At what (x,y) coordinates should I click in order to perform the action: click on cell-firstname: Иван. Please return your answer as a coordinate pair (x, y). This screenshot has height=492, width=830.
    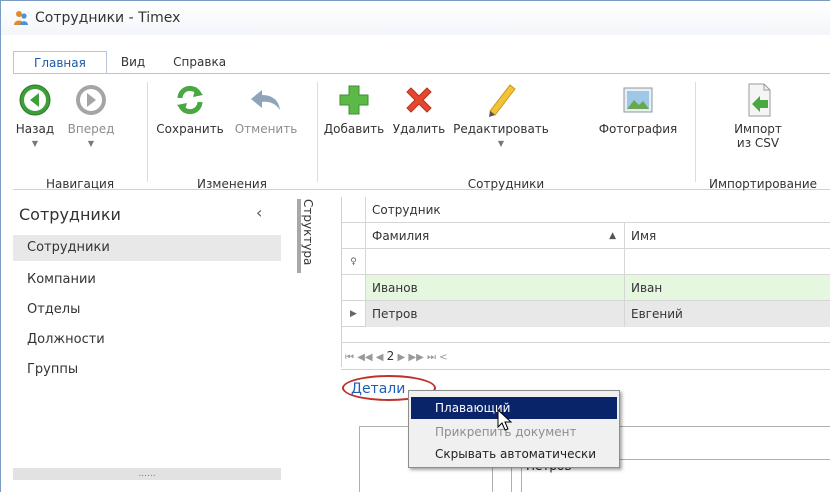
    Looking at the image, I should click on (647, 288).